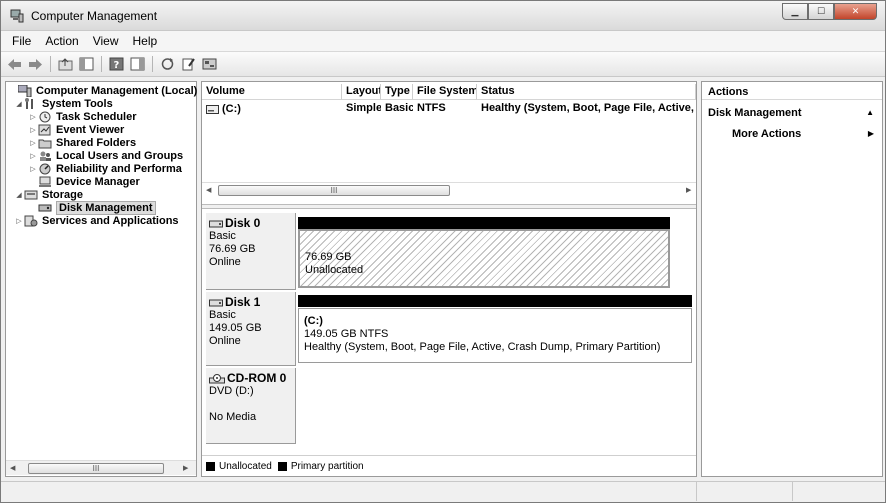  I want to click on actions-section-disk-management: Disk Management ▲, so click(792, 113).